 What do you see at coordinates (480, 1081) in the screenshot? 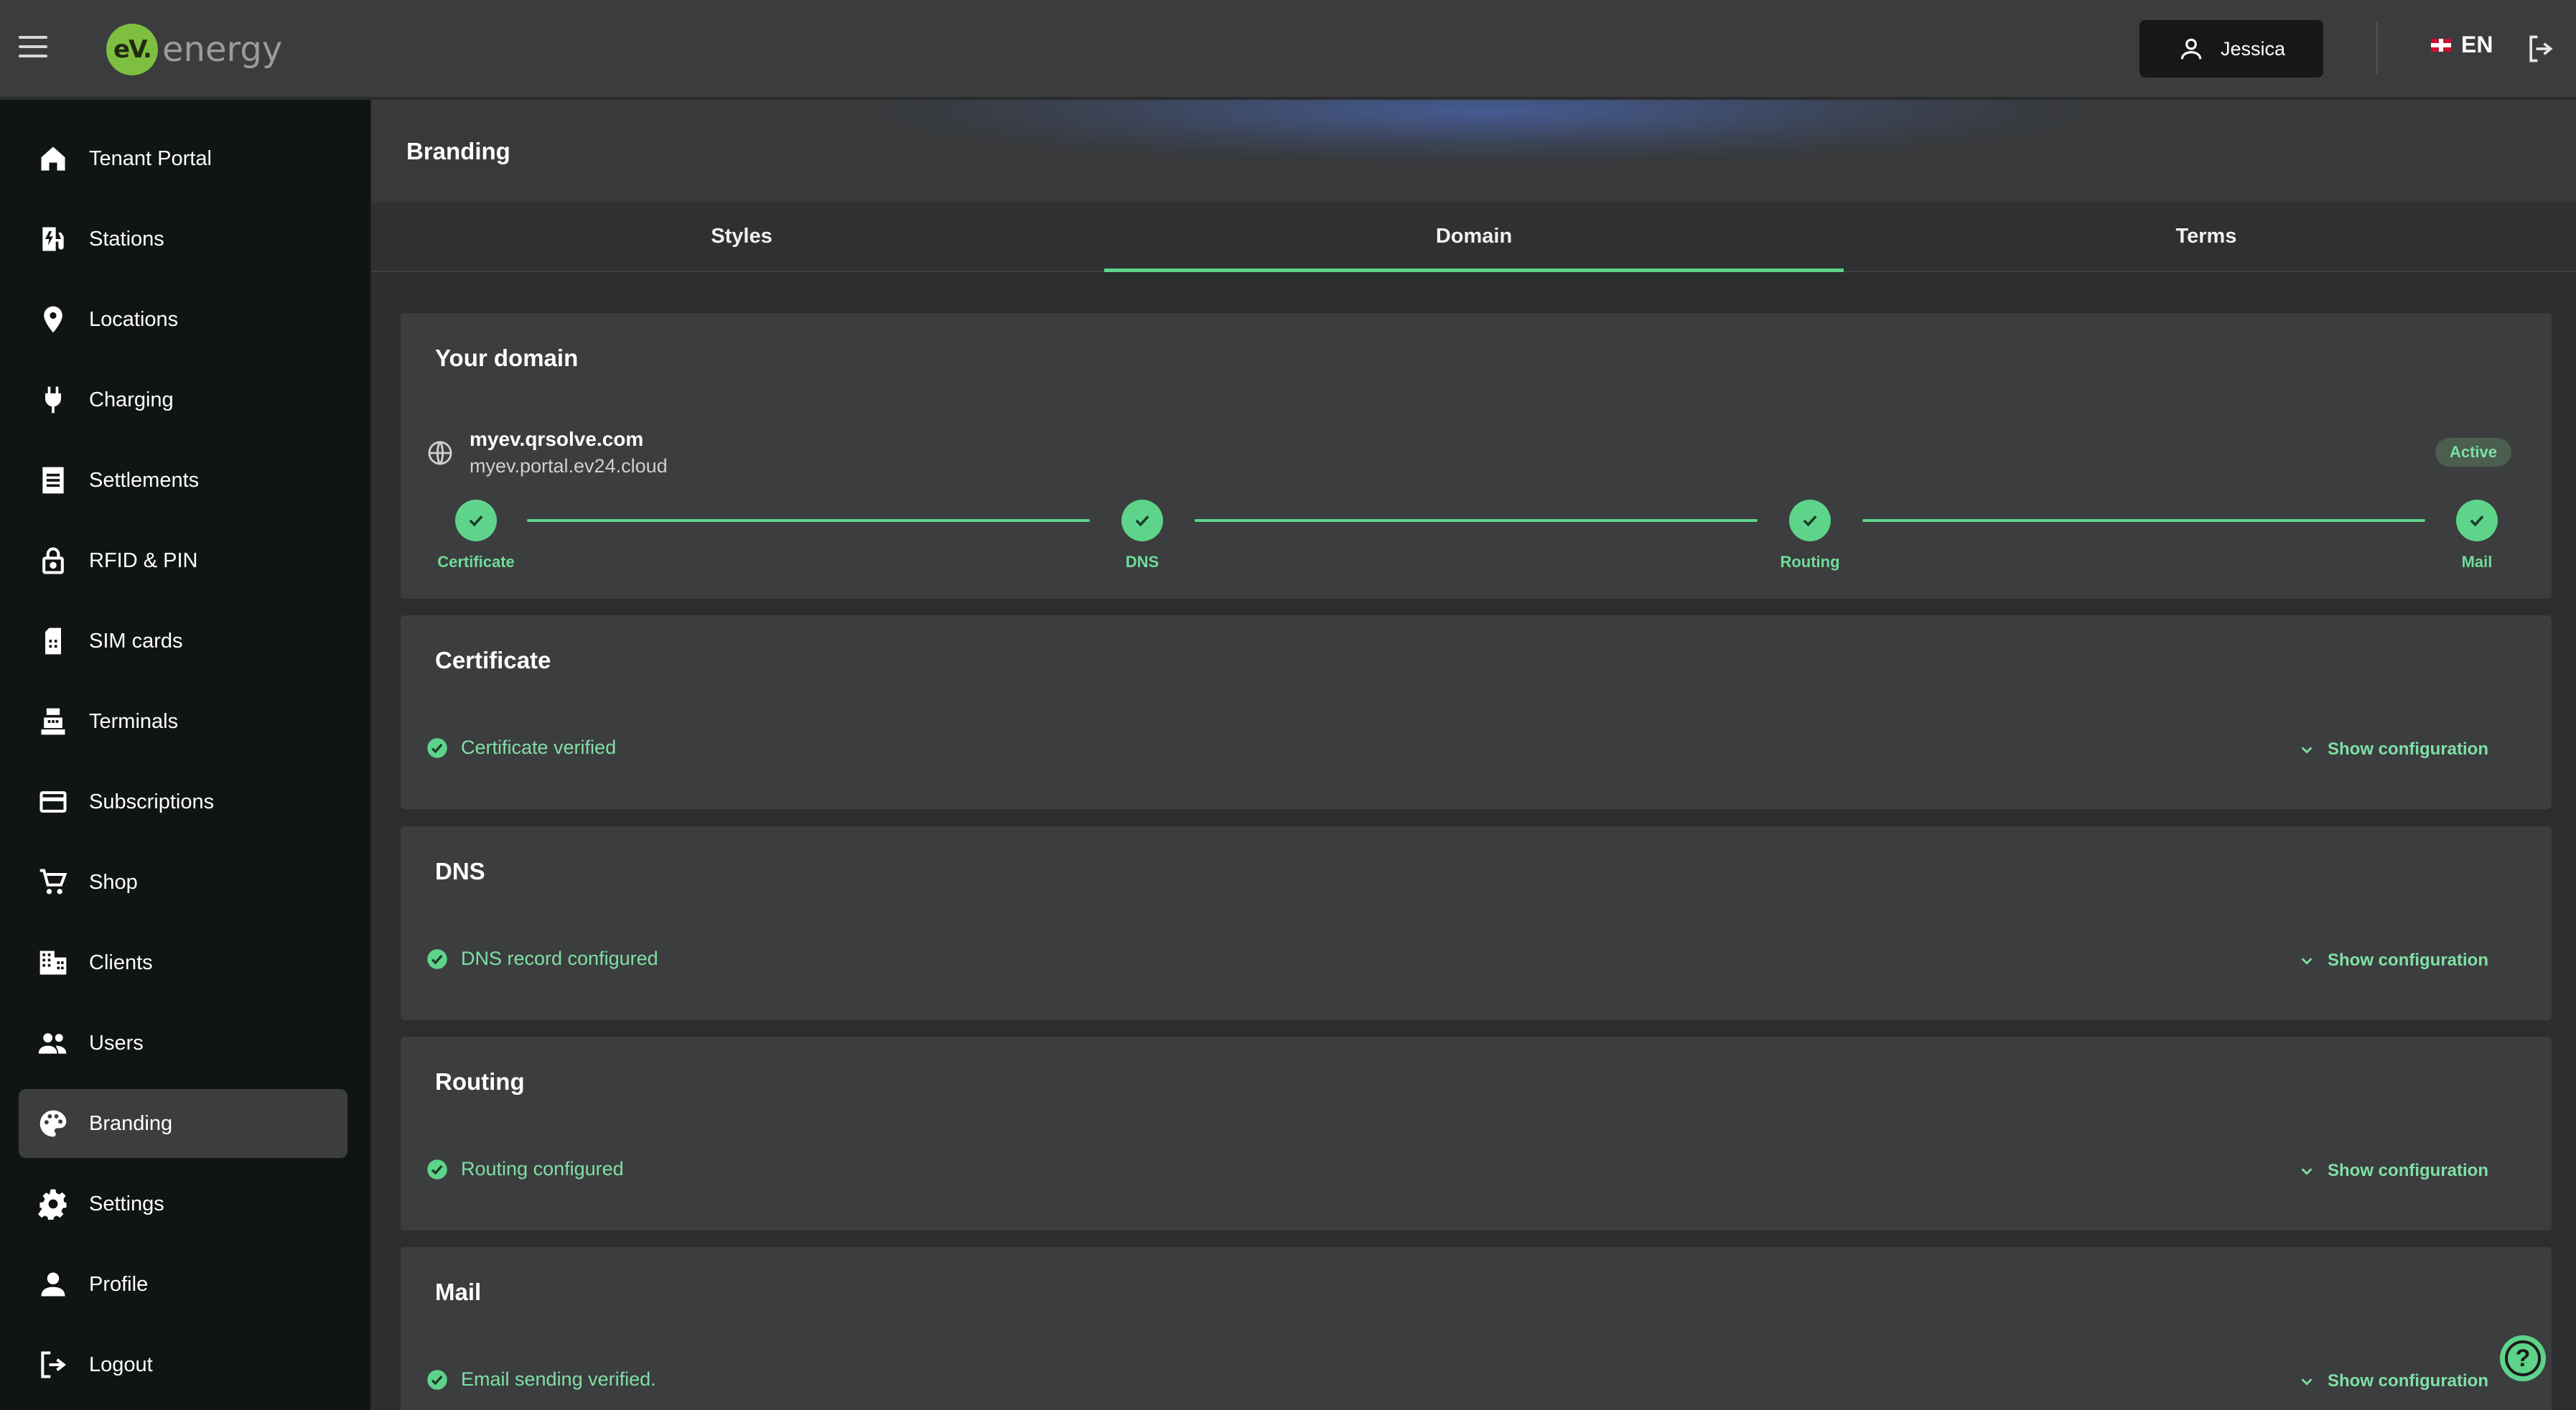
I see `card-title: Routing` at bounding box center [480, 1081].